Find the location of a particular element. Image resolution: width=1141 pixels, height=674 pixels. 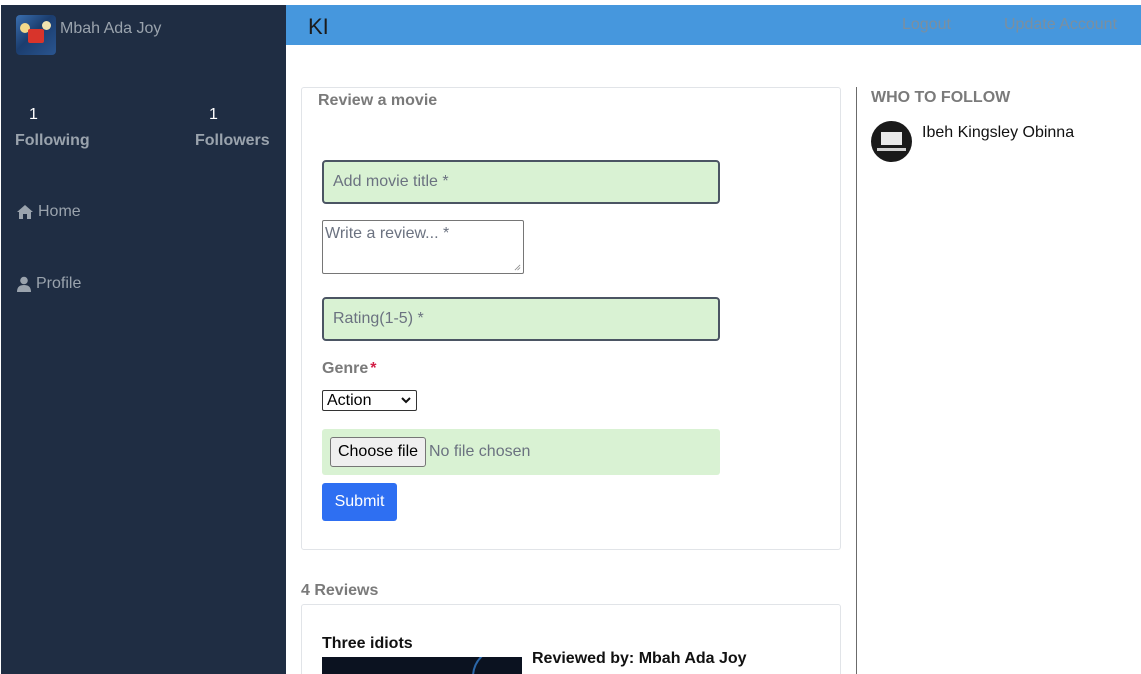

followers-label: Followers is located at coordinates (232, 140).